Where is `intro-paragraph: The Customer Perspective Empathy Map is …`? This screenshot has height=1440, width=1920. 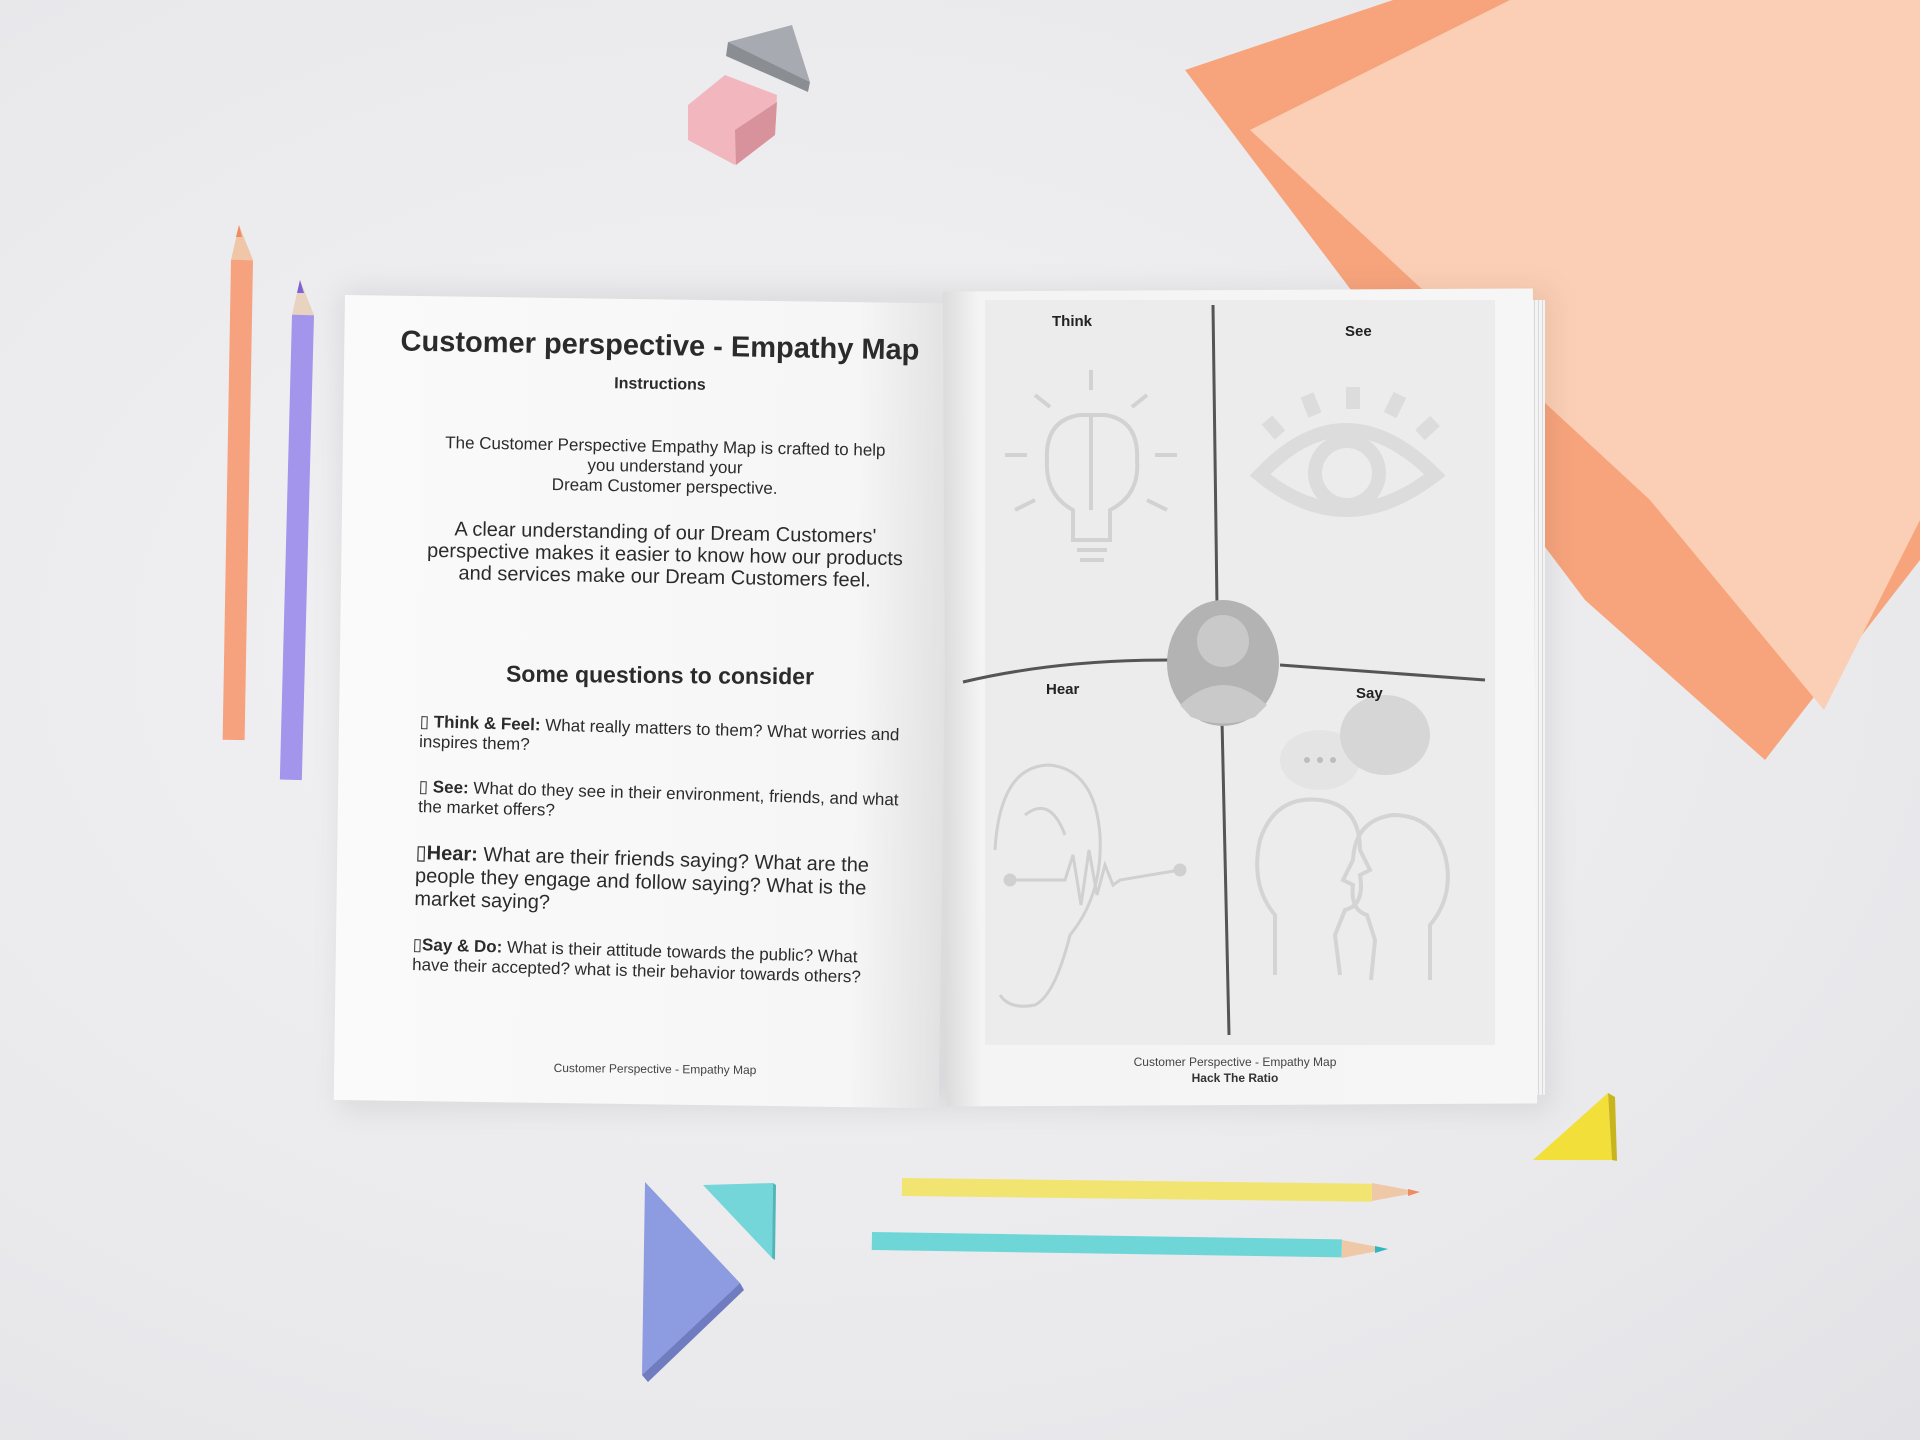 intro-paragraph: The Customer Perspective Empathy Map is … is located at coordinates (665, 467).